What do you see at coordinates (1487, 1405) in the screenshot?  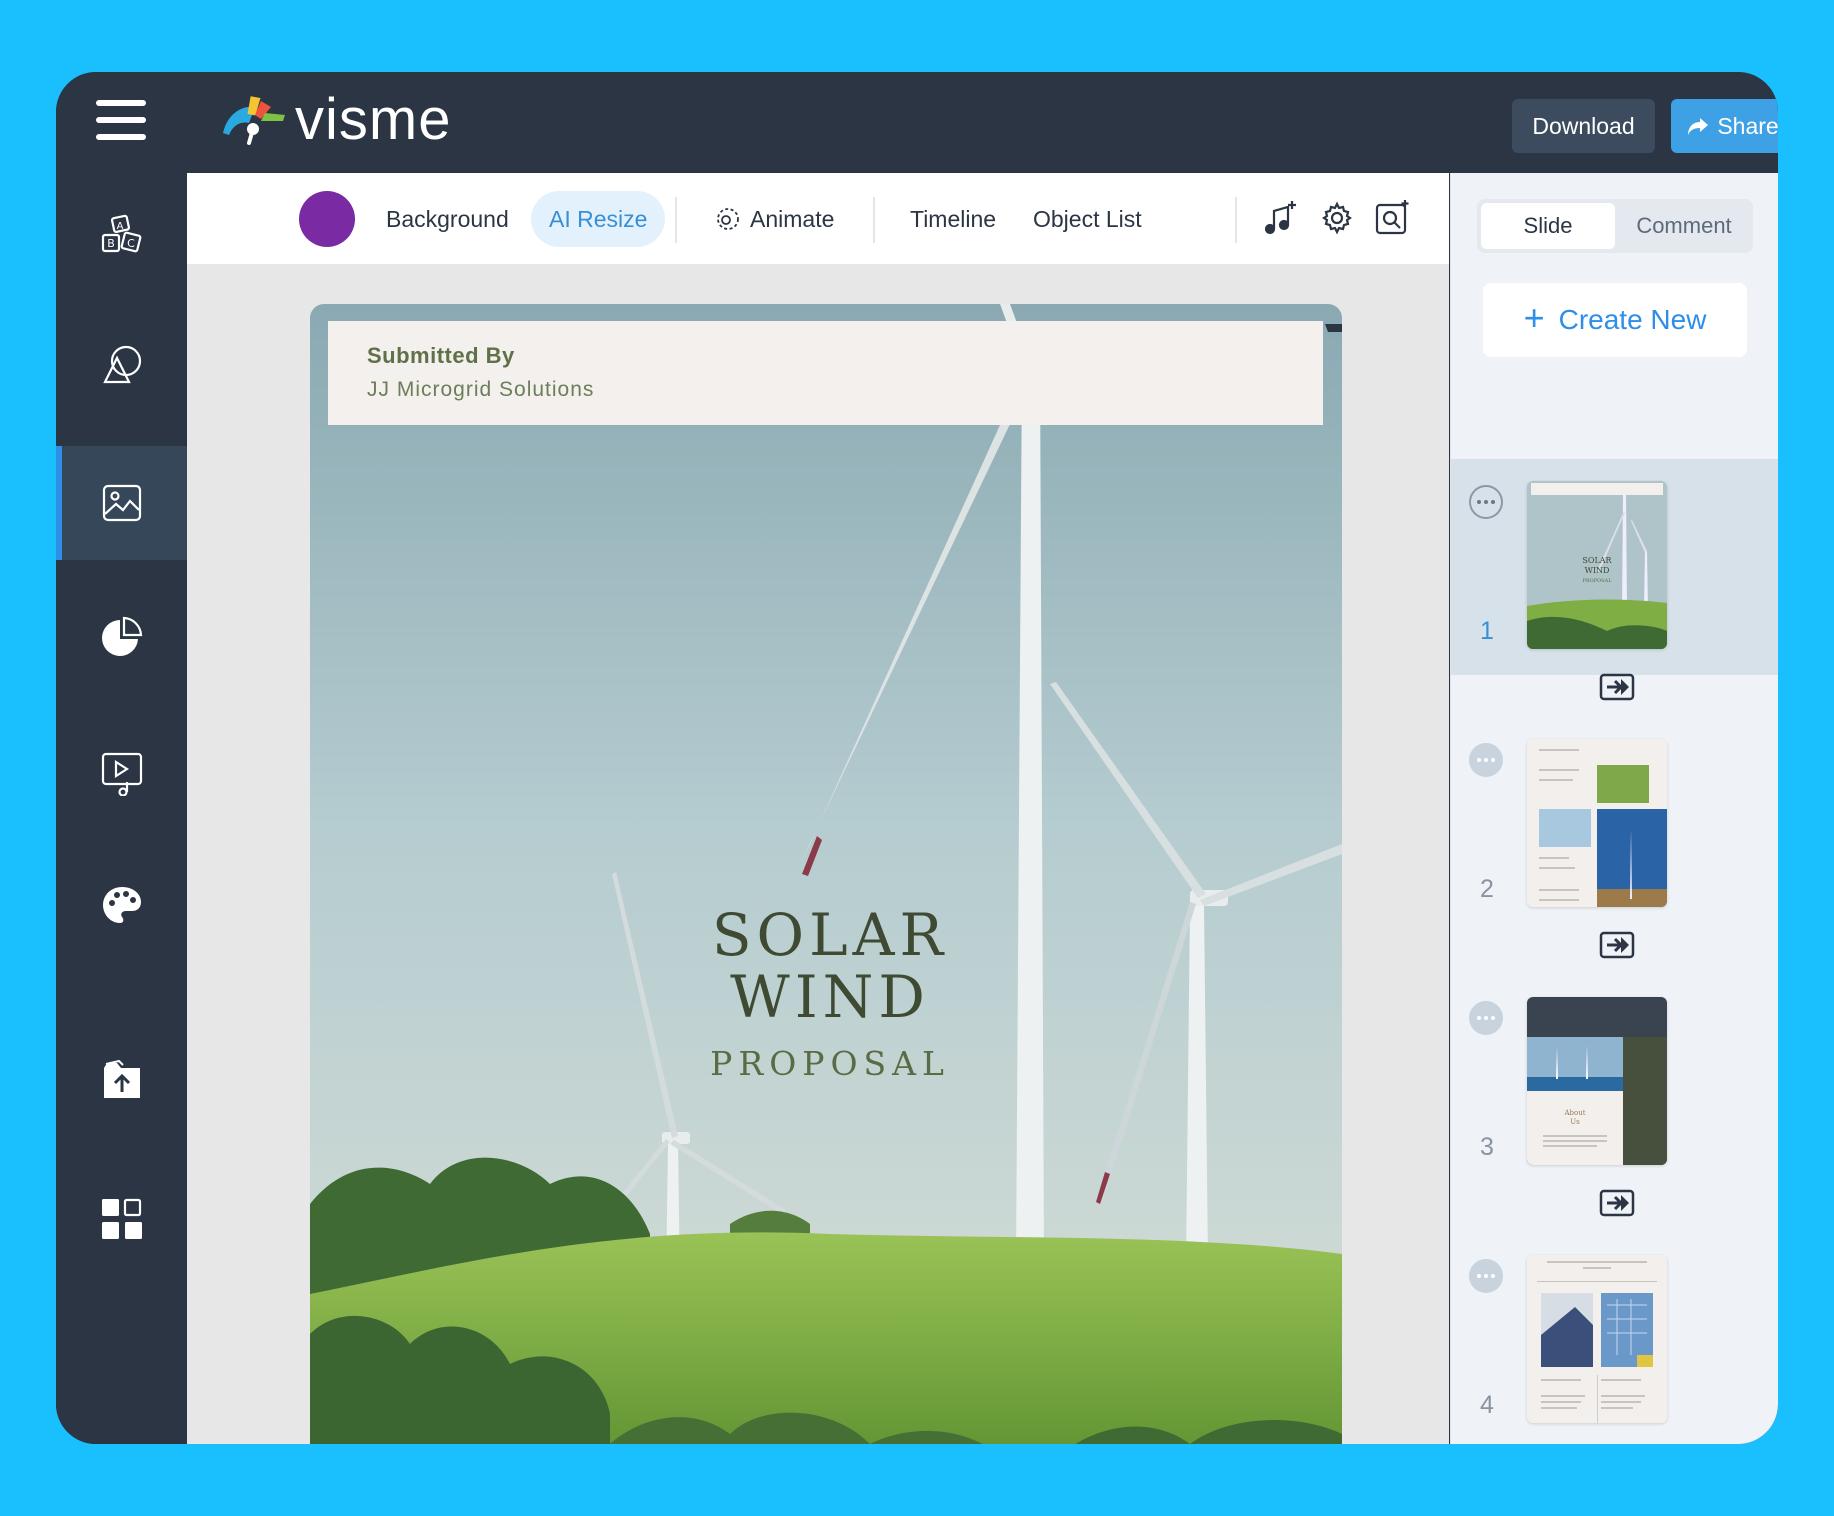 I see `slide-number: 4` at bounding box center [1487, 1405].